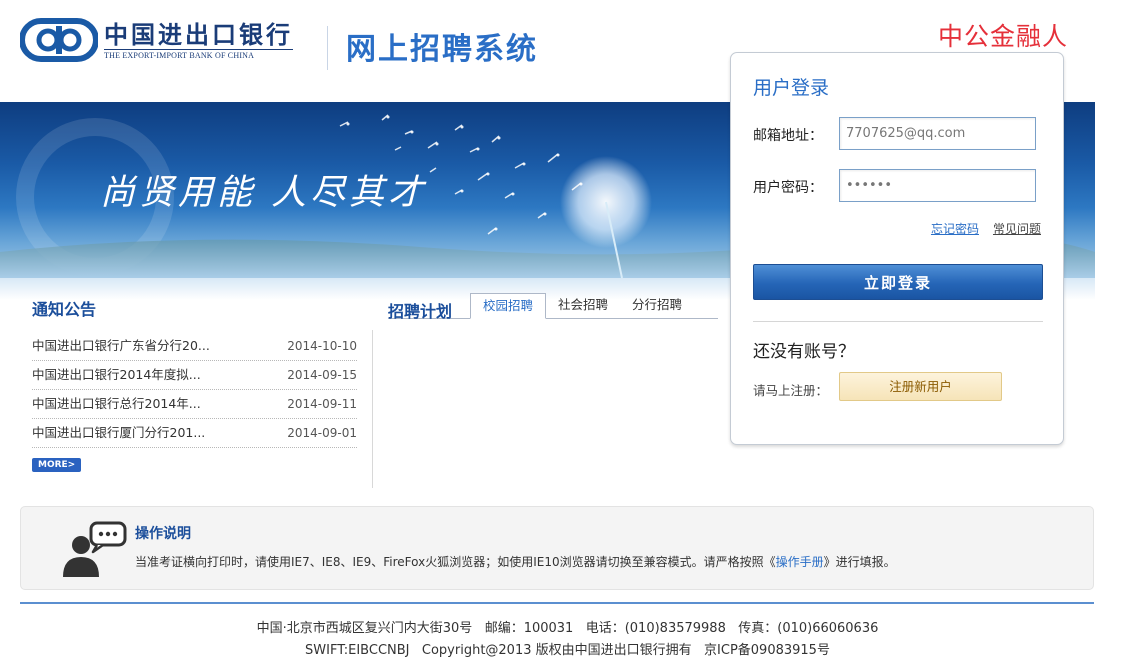 The width and height of the screenshot is (1135, 666). What do you see at coordinates (986, 228) in the screenshot?
I see `login-links: 忘记密码 常见问题` at bounding box center [986, 228].